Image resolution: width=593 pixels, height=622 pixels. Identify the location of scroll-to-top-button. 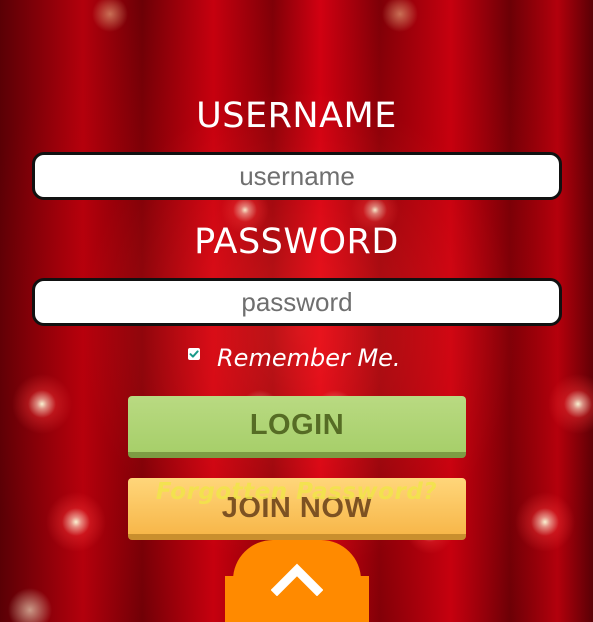
(297, 581).